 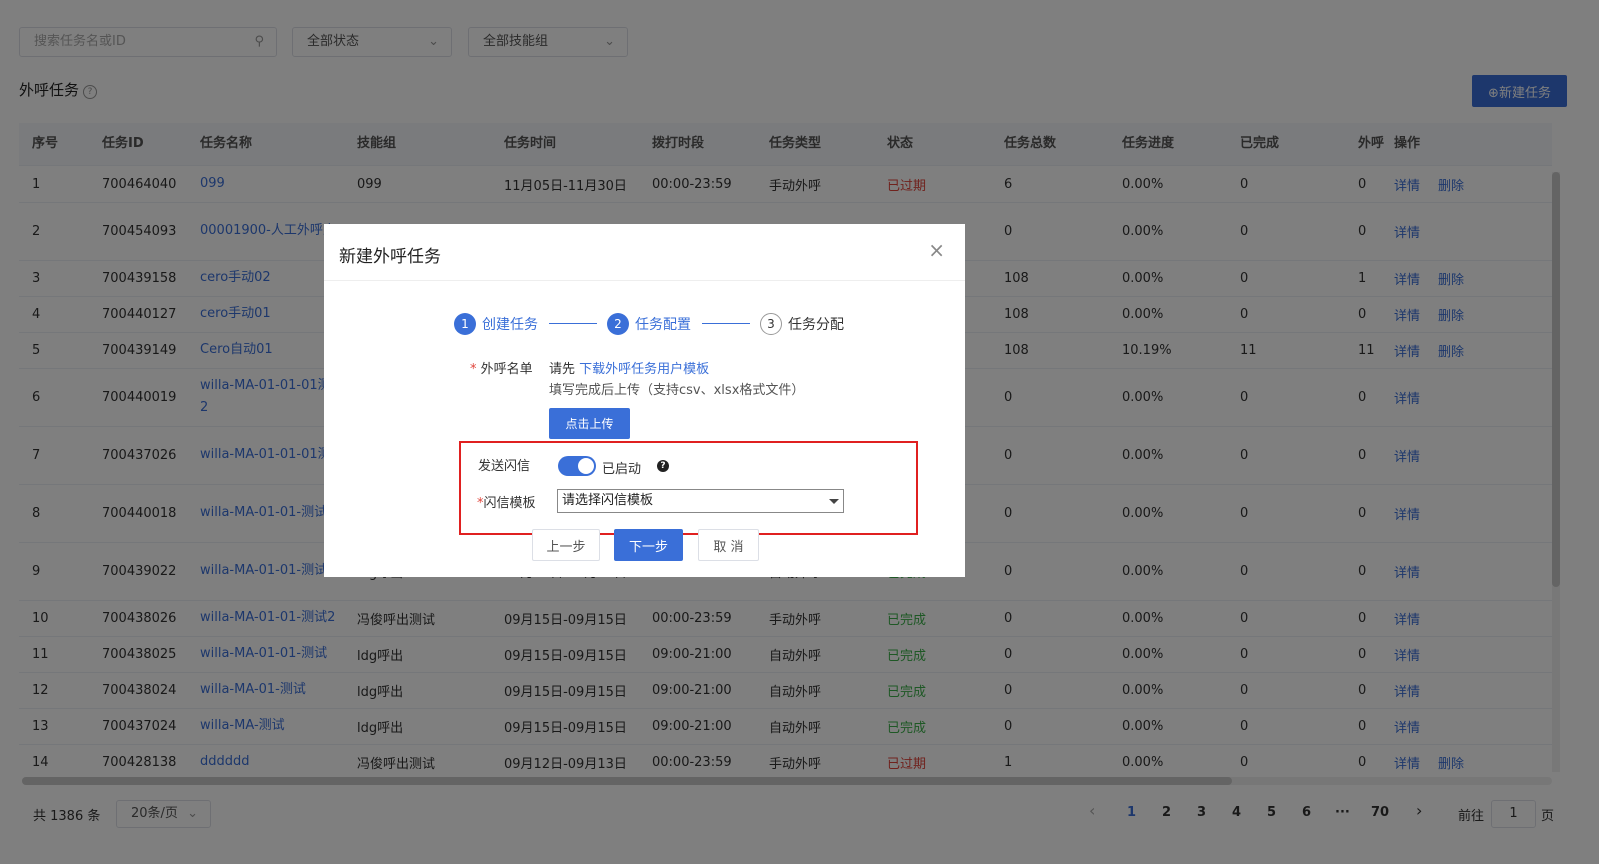 I want to click on step-task-assign: 3 任务分配, so click(x=802, y=324).